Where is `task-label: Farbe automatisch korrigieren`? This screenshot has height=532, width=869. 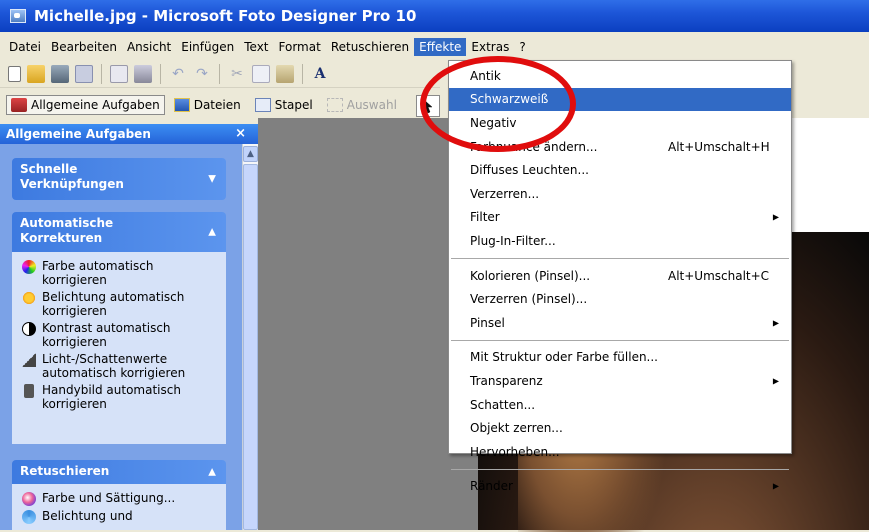
task-label: Farbe automatisch korrigieren is located at coordinates (98, 273).